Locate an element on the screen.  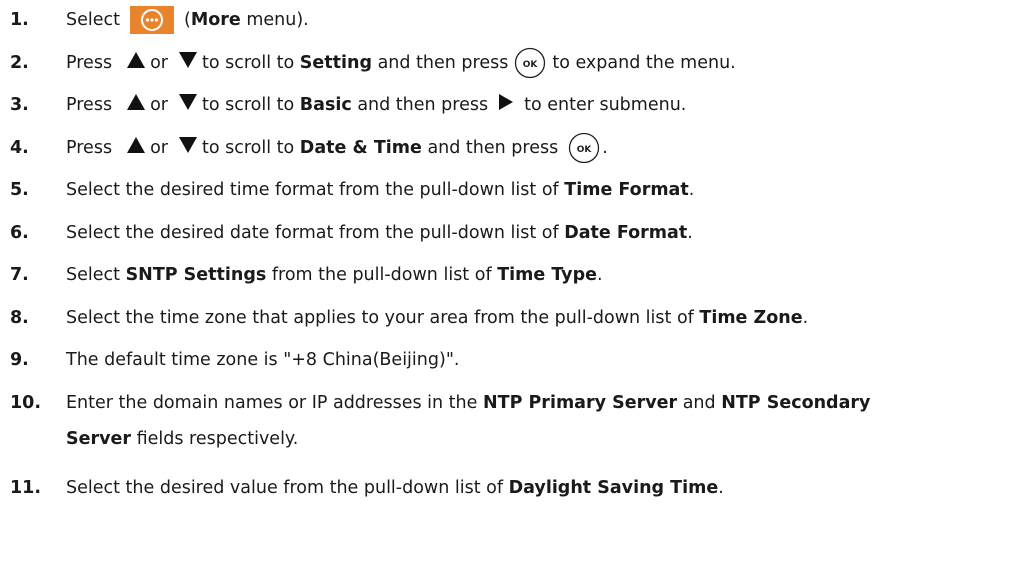
step-bold: Time Zone is located at coordinates (751, 318).